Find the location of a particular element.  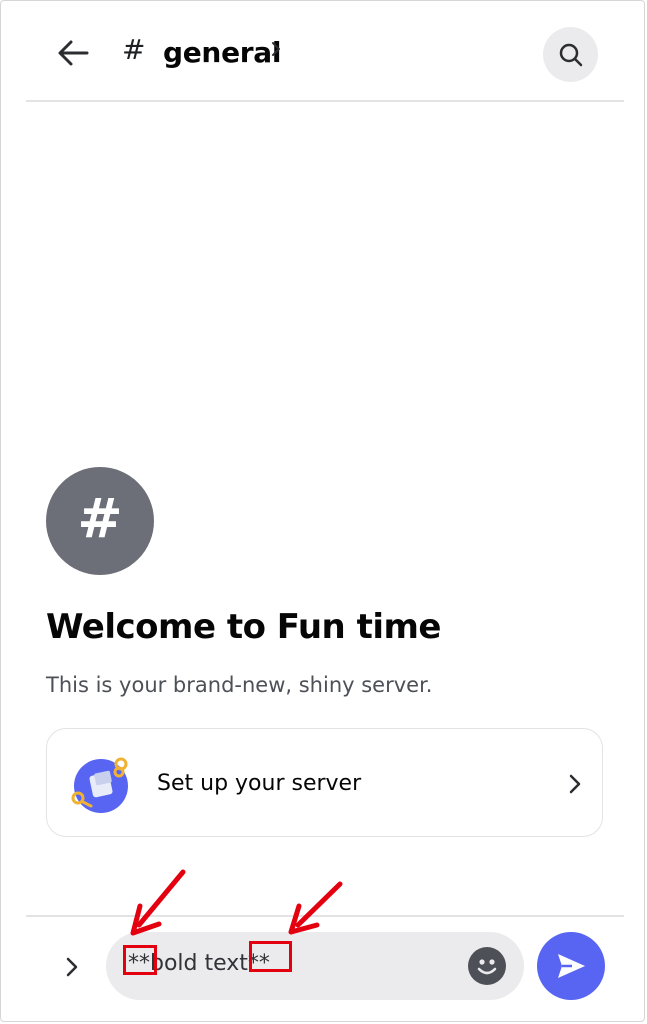

server-setup-illustration-icon is located at coordinates (99, 785).